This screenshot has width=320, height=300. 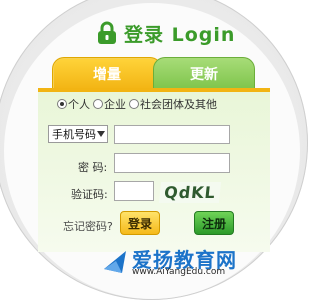 I want to click on tab-label: 增量, so click(x=107, y=75).